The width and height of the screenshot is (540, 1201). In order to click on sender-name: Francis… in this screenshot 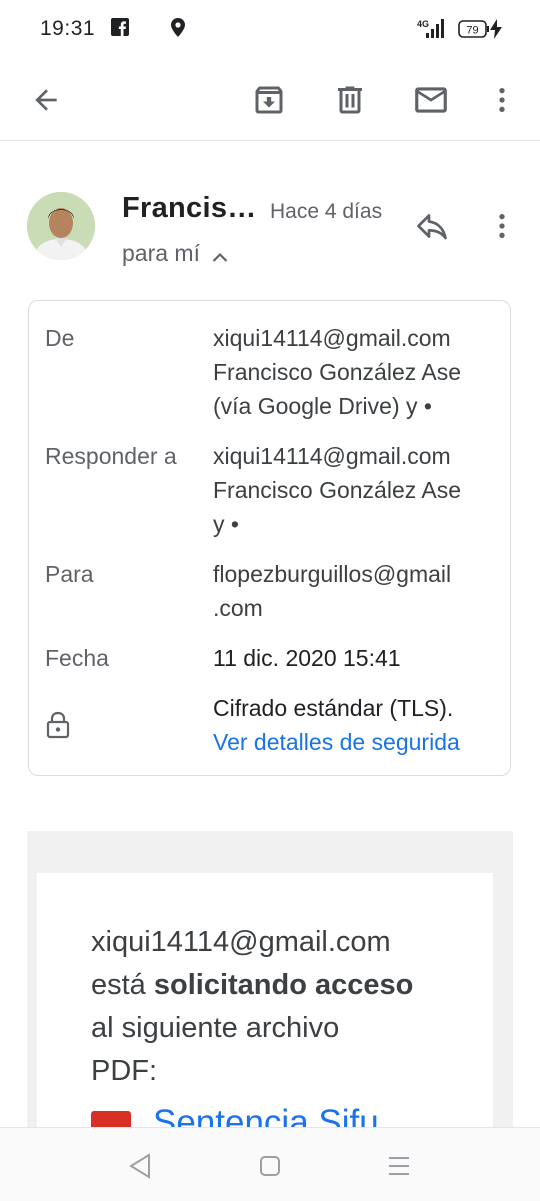, I will do `click(189, 208)`.